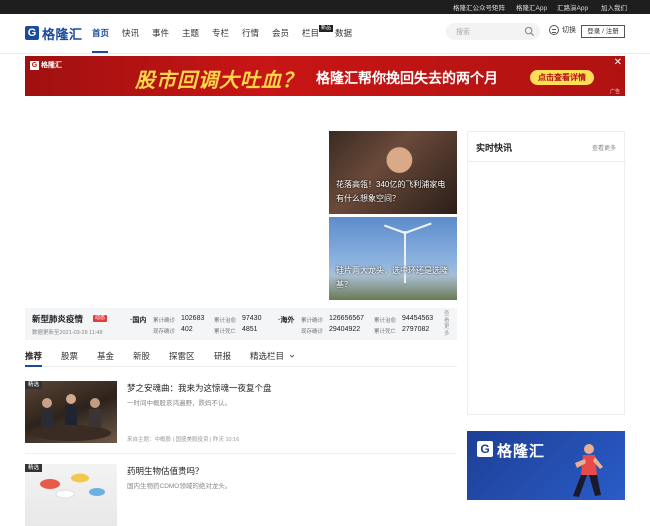 This screenshot has width=650, height=526. I want to click on site-logo: G 格隆汇, so click(54, 33).